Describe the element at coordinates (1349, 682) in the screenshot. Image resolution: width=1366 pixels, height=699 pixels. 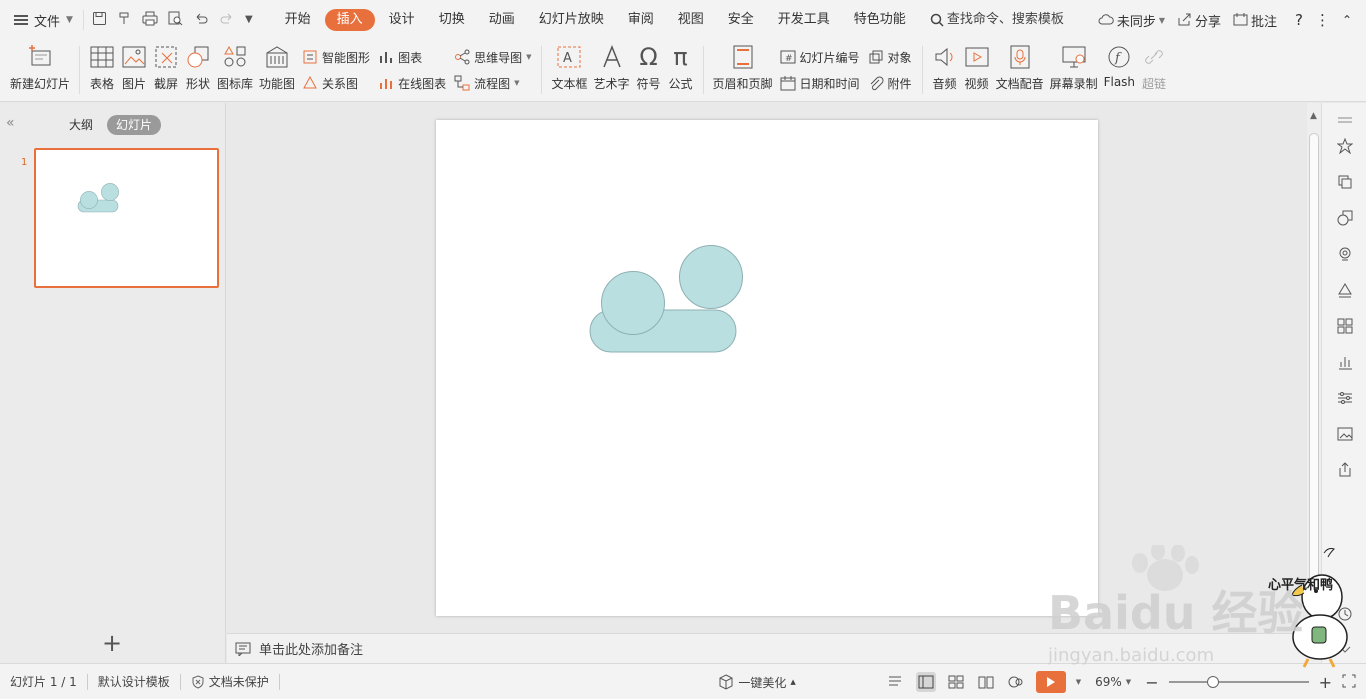
I see `fit-window-icon` at that location.